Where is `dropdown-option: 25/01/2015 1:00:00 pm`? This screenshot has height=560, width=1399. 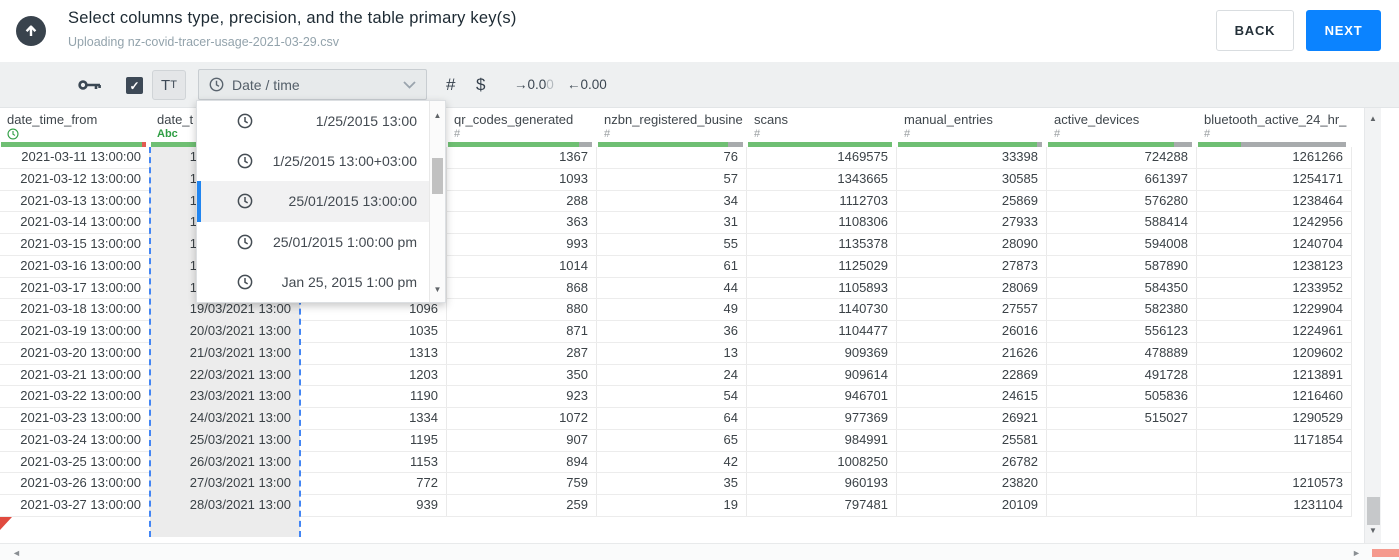
dropdown-option: 25/01/2015 1:00:00 pm is located at coordinates (313, 242).